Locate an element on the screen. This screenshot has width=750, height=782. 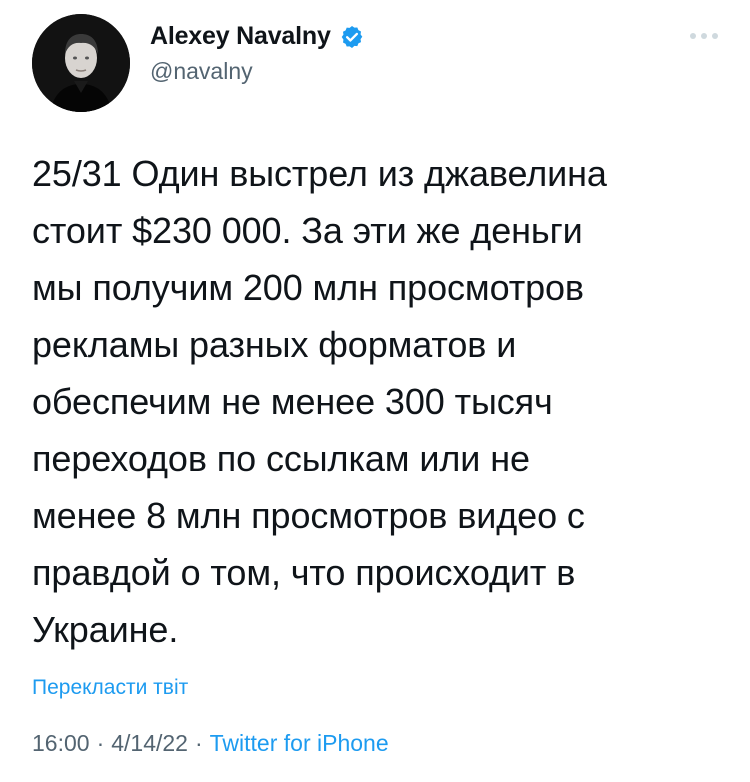
tweet-source-link: Twitter for iPhone is located at coordinates (299, 743).